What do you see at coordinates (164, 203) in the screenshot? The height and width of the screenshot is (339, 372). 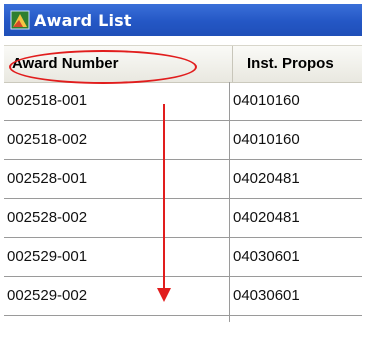 I see `sort-direction-arrow` at bounding box center [164, 203].